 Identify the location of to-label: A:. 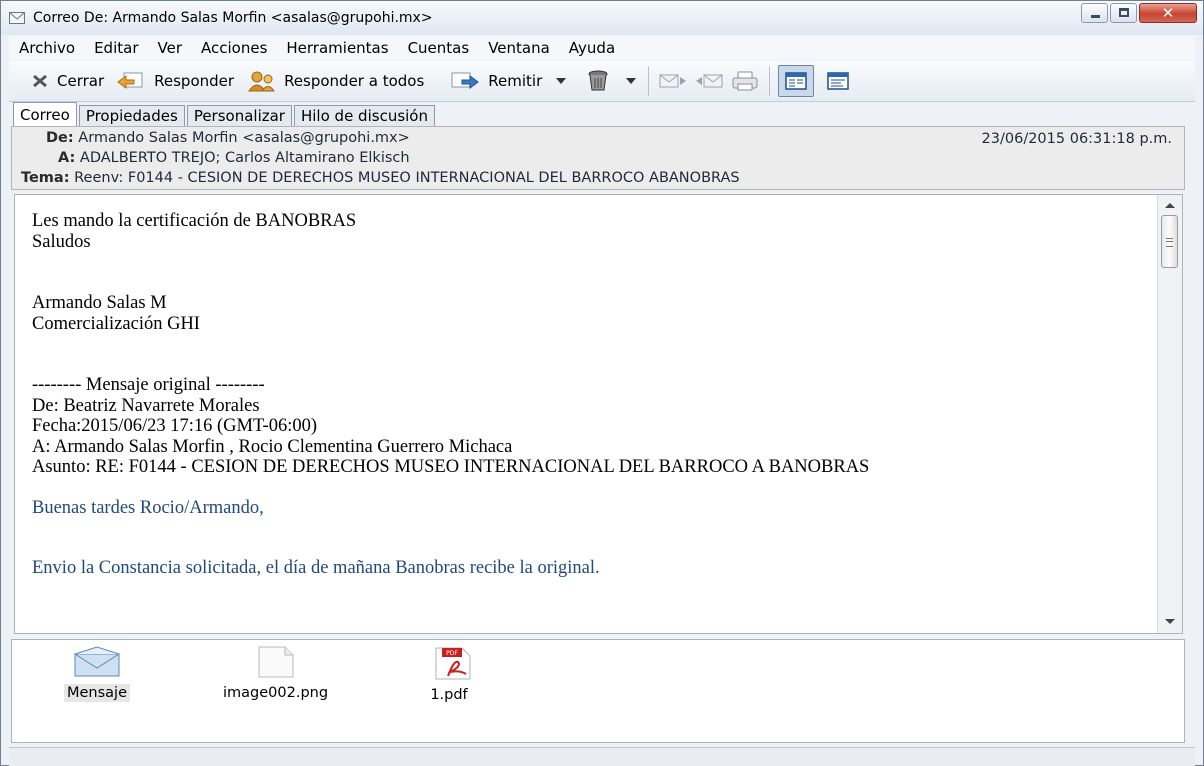
(67, 158).